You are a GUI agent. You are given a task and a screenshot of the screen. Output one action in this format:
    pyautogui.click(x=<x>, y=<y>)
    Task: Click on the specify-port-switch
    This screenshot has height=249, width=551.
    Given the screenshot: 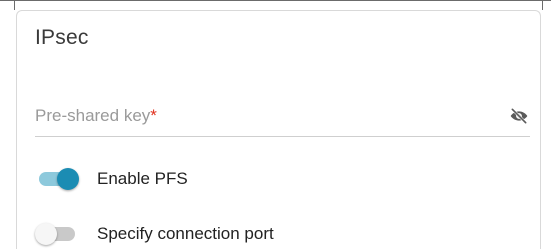 What is the action you would take?
    pyautogui.click(x=55, y=234)
    